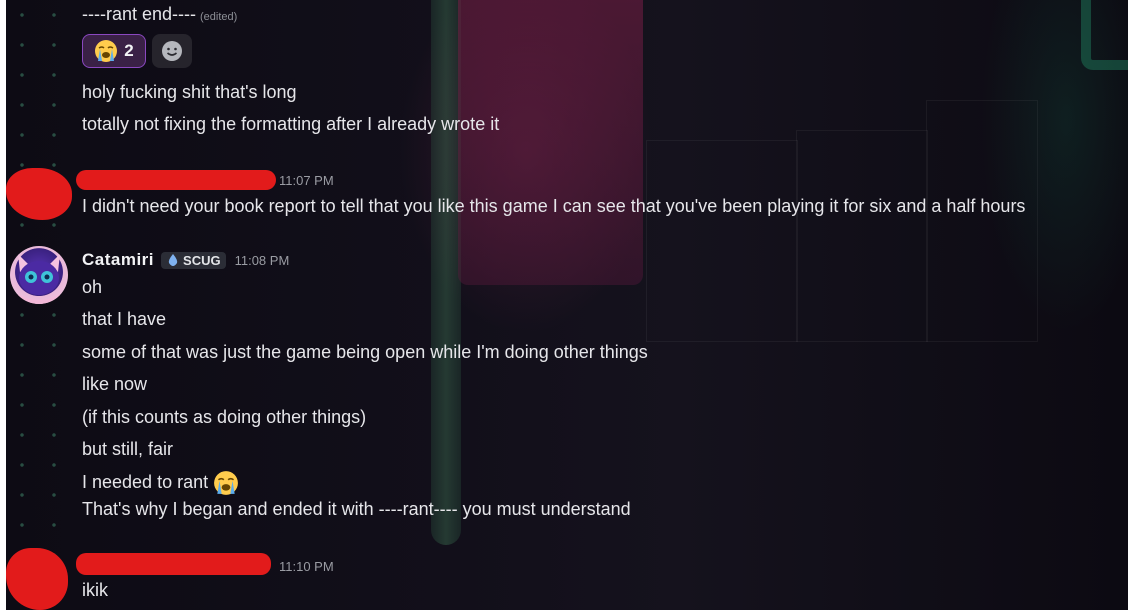  Describe the element at coordinates (145, 481) in the screenshot. I see `message-text: I needed to rant` at that location.